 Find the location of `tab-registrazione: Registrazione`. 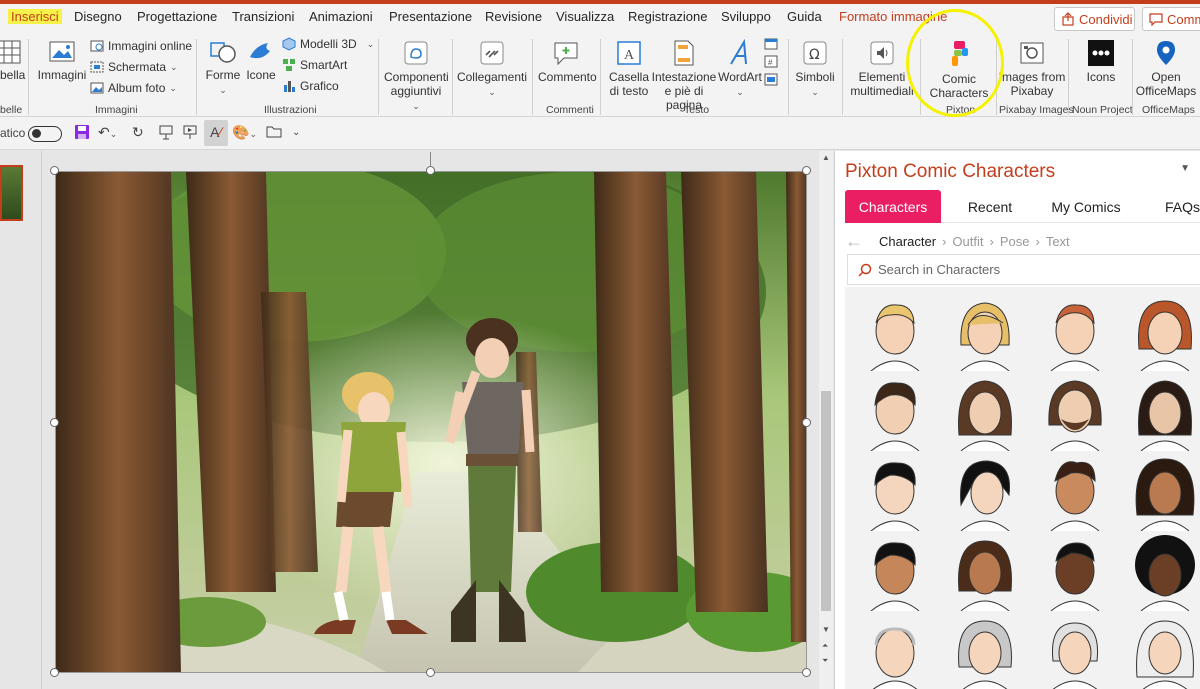

tab-registrazione: Registrazione is located at coordinates (668, 16).